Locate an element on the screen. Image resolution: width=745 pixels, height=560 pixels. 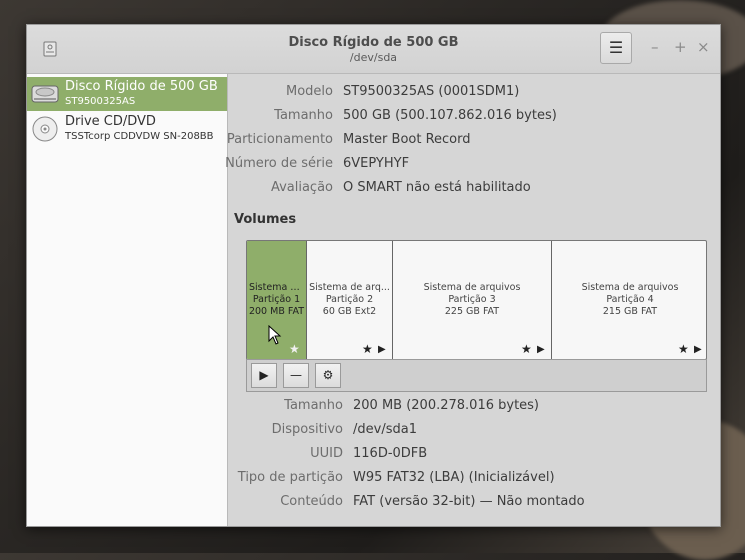
gears-icon: ⚙ is located at coordinates (328, 375).